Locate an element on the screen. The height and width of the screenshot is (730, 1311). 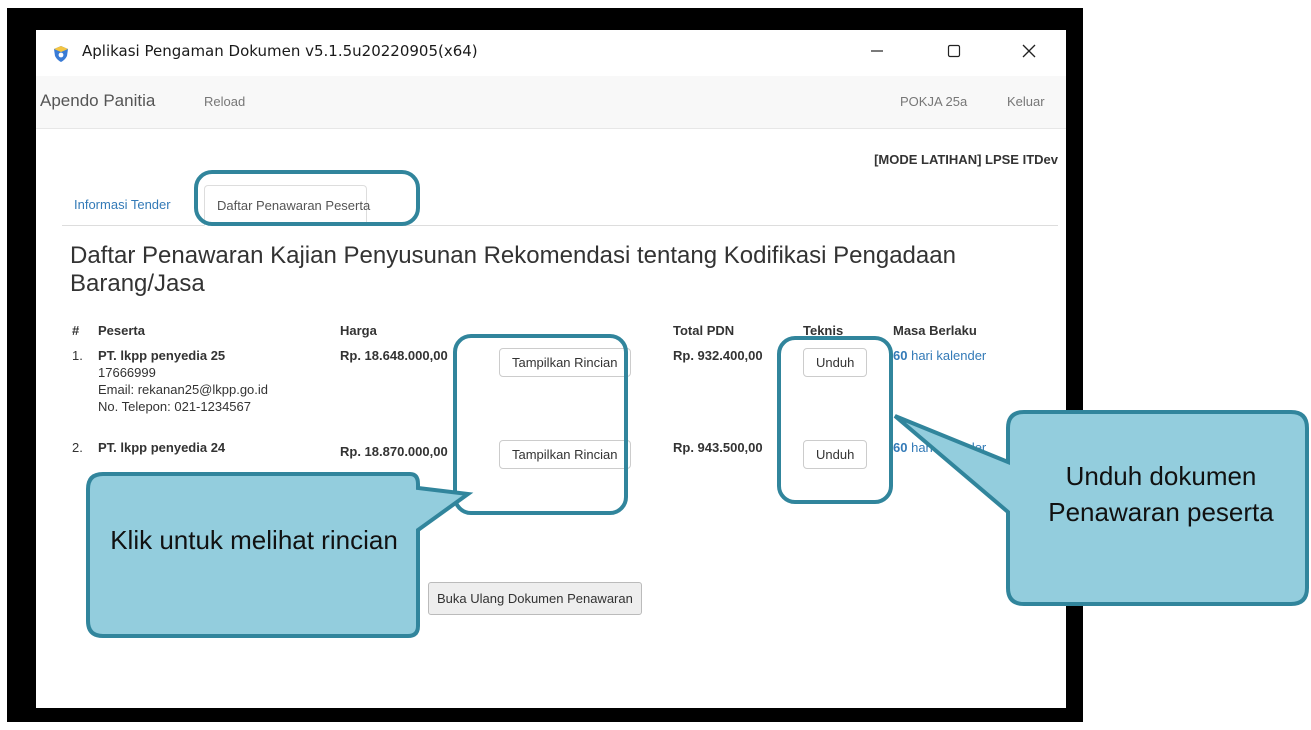
minimize-button is located at coordinates (877, 53).